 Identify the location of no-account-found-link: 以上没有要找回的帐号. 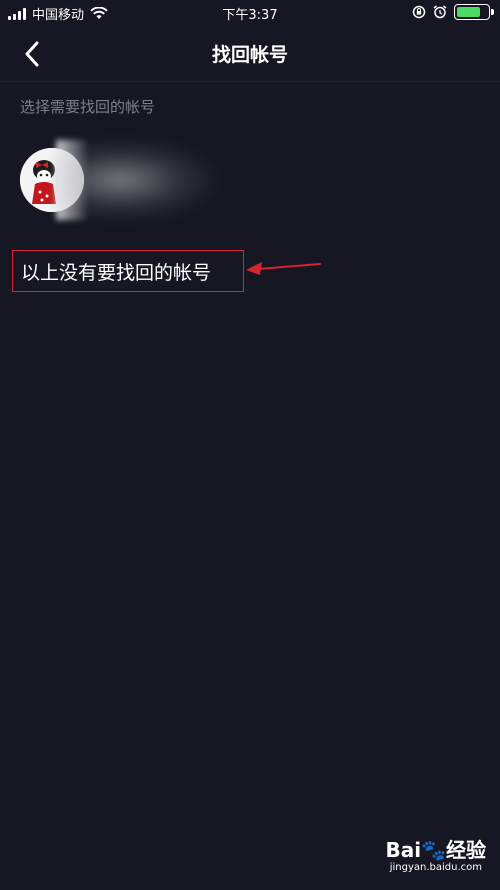
(128, 271).